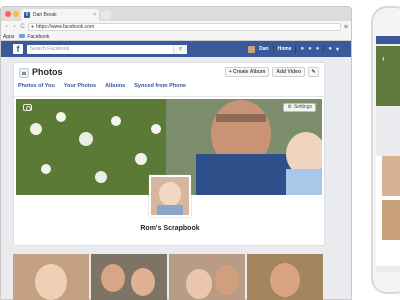  Describe the element at coordinates (8, 14) in the screenshot. I see `close-window-button` at that location.